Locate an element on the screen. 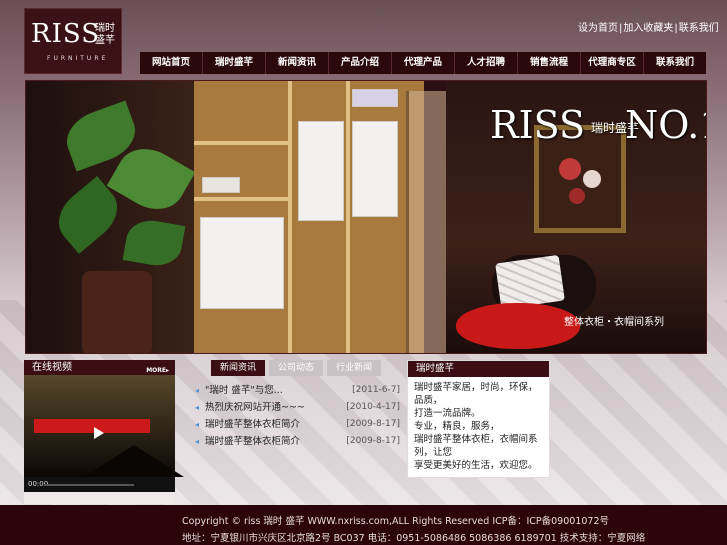 The image size is (727, 545). banner-pillow is located at coordinates (530, 282).